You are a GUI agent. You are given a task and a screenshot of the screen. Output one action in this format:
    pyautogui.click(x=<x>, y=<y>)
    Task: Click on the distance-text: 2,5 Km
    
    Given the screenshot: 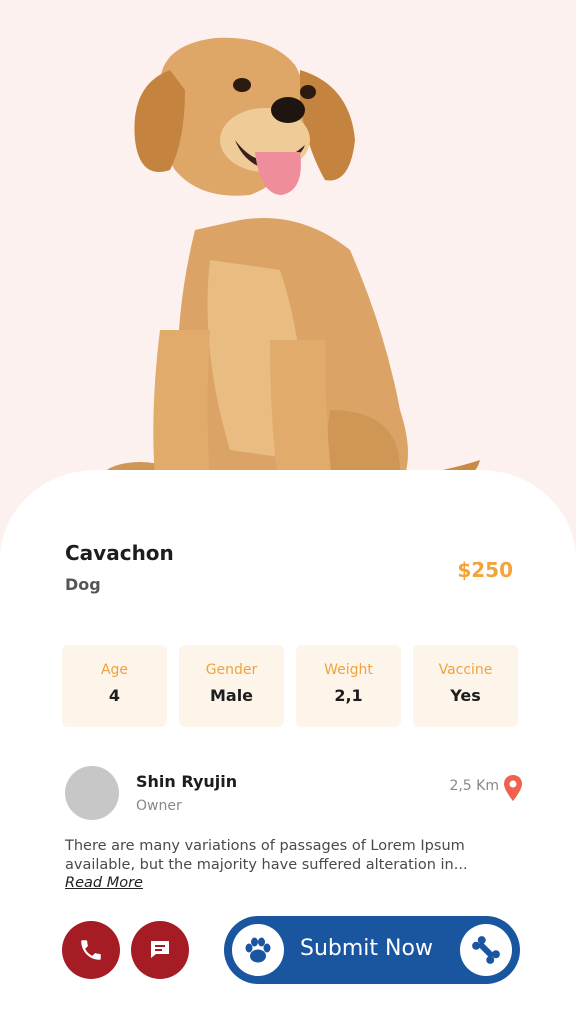 What is the action you would take?
    pyautogui.click(x=474, y=786)
    